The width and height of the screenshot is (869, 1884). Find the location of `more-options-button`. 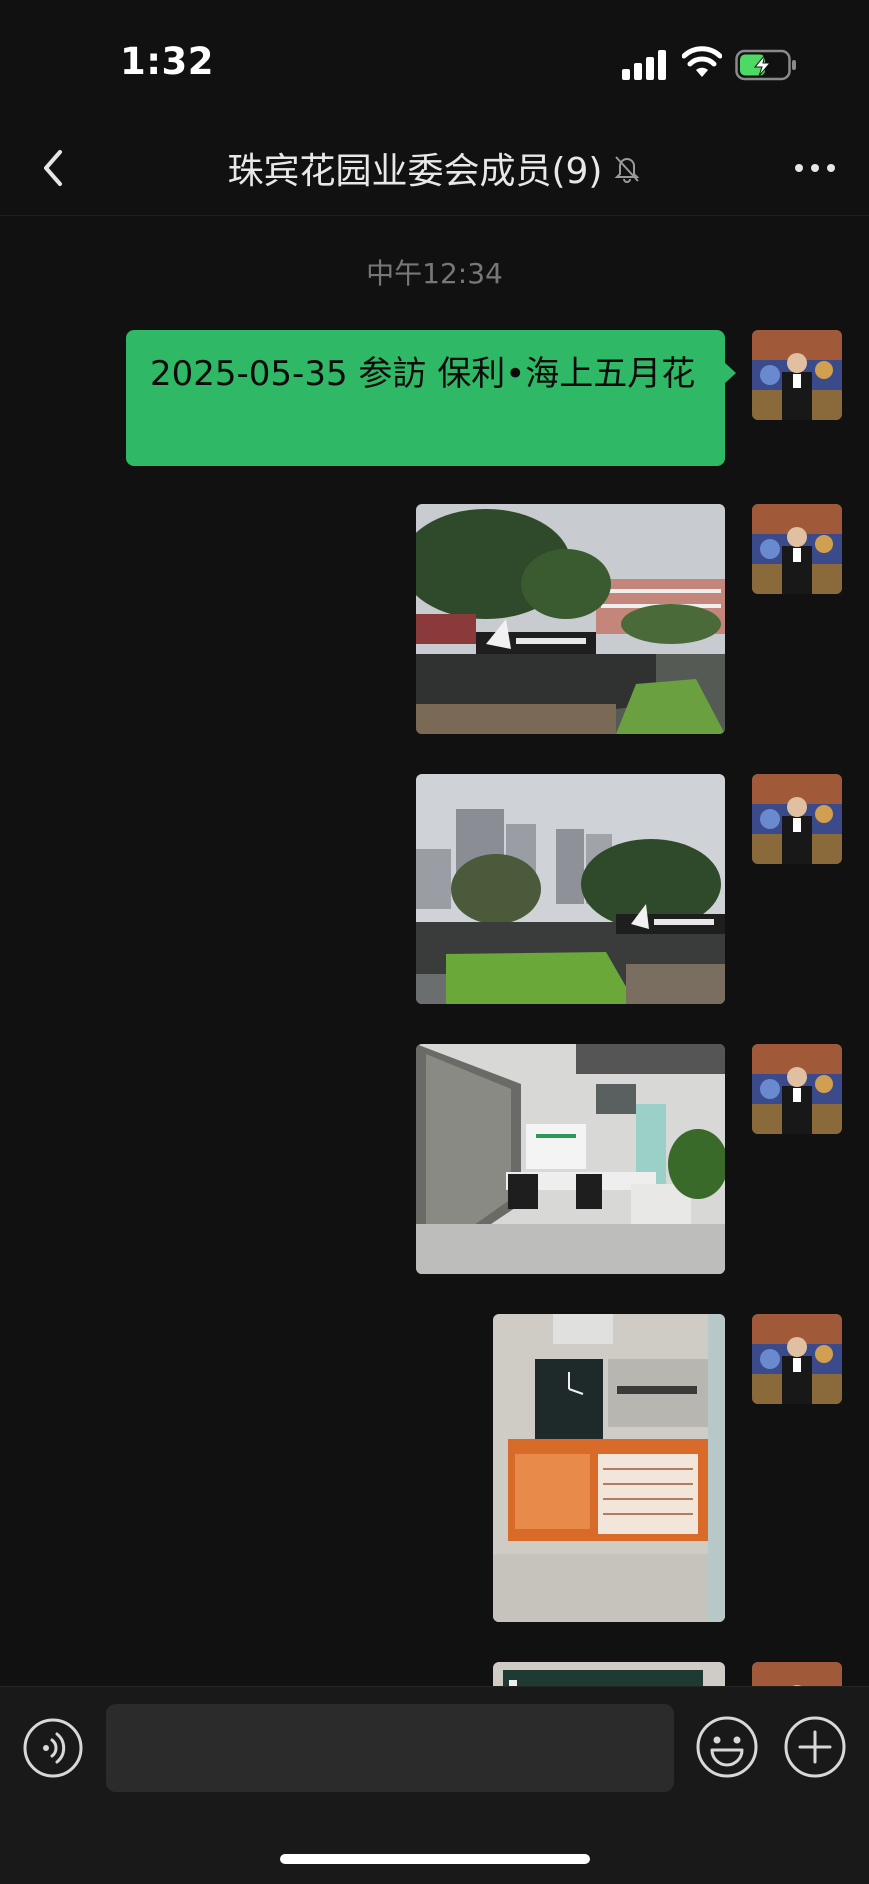

more-options-button is located at coordinates (815, 168).